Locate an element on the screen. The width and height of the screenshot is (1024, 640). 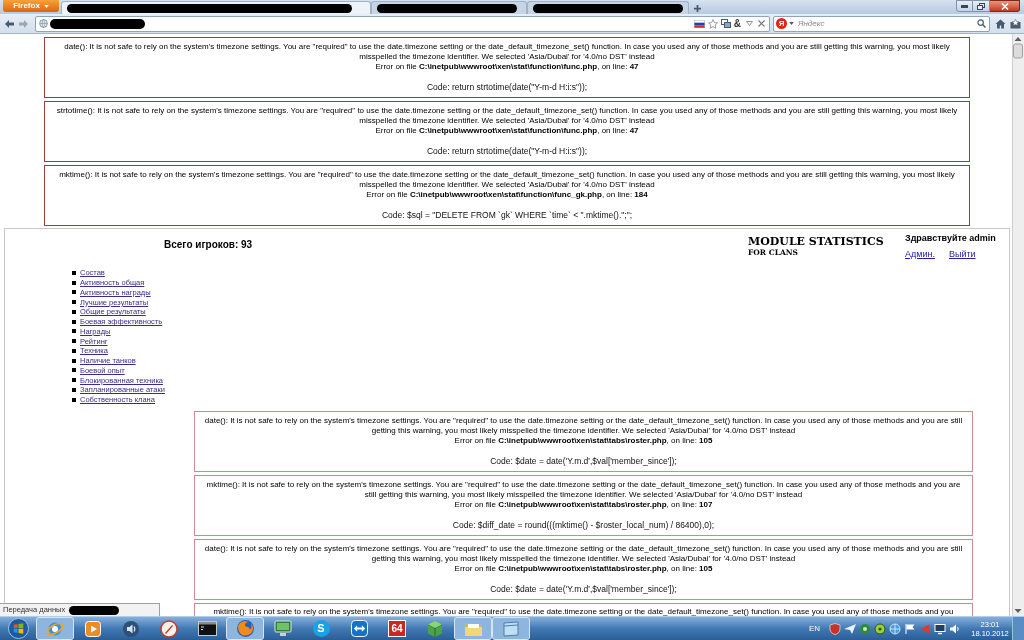
close-button is located at coordinates (1005, 6).